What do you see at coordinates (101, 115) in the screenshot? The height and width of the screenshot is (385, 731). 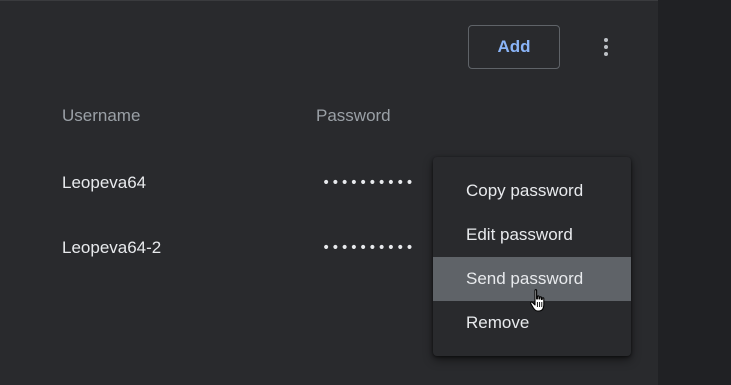 I see `username-column-header: Username` at bounding box center [101, 115].